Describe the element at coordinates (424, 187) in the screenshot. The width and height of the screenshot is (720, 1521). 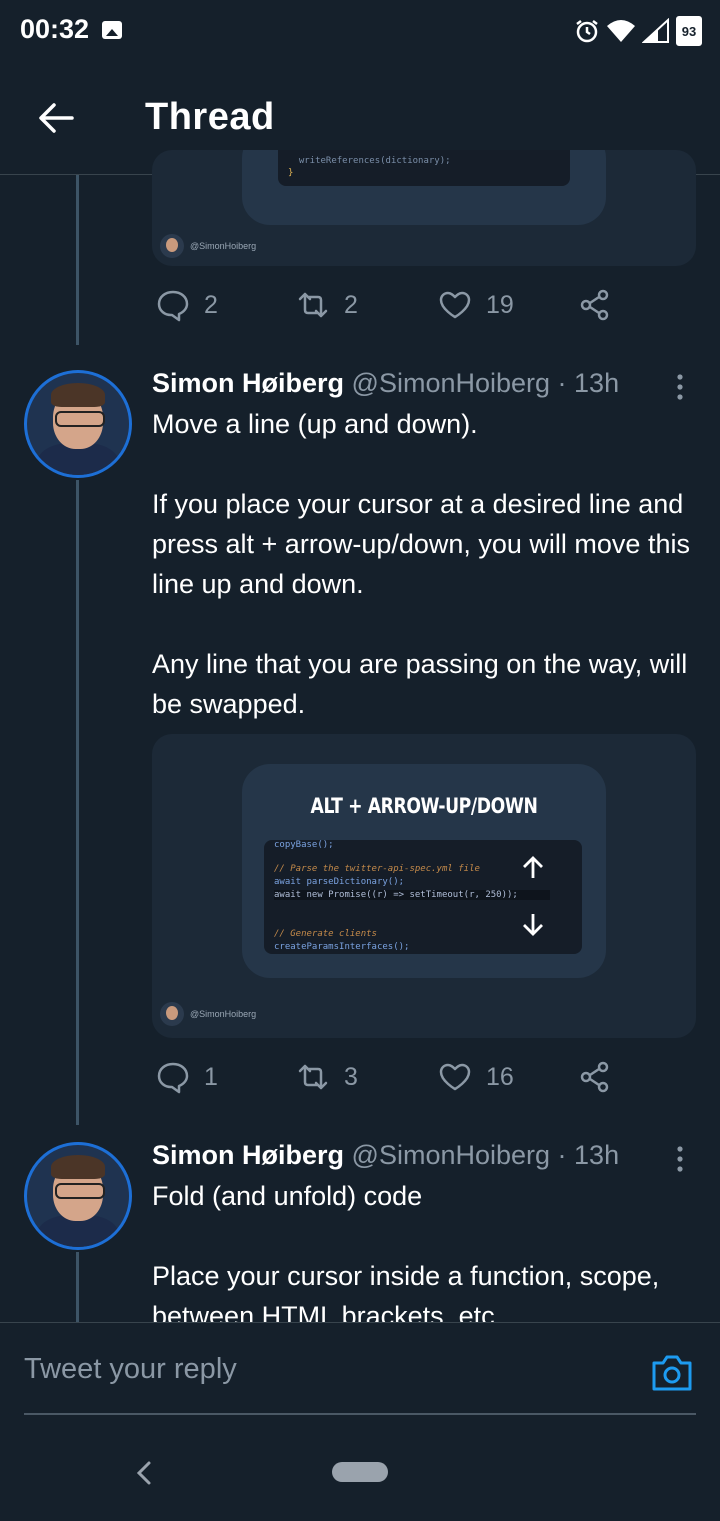
I see `media-frame: writeReferences(dictionary); }` at that location.